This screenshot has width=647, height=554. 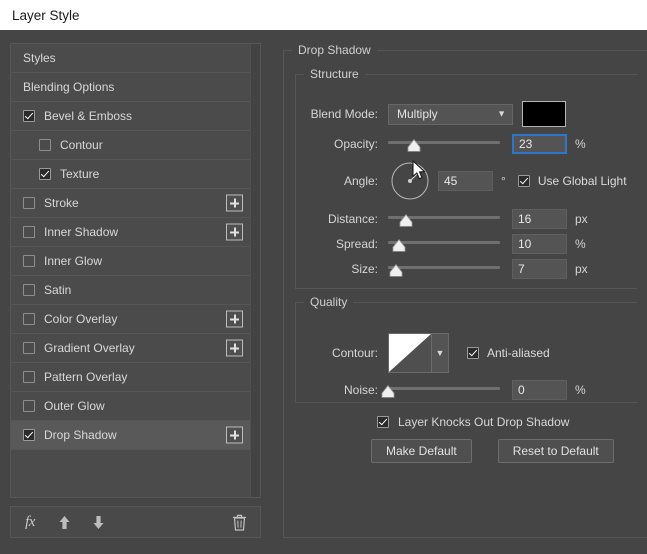 I want to click on fx-icon: fx, so click(x=30, y=522).